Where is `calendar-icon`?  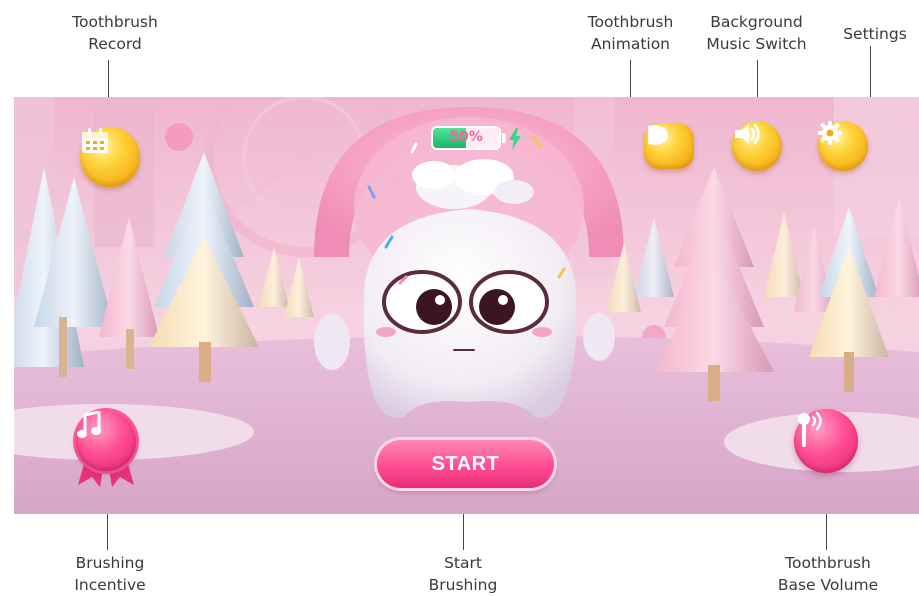 calendar-icon is located at coordinates (95, 140).